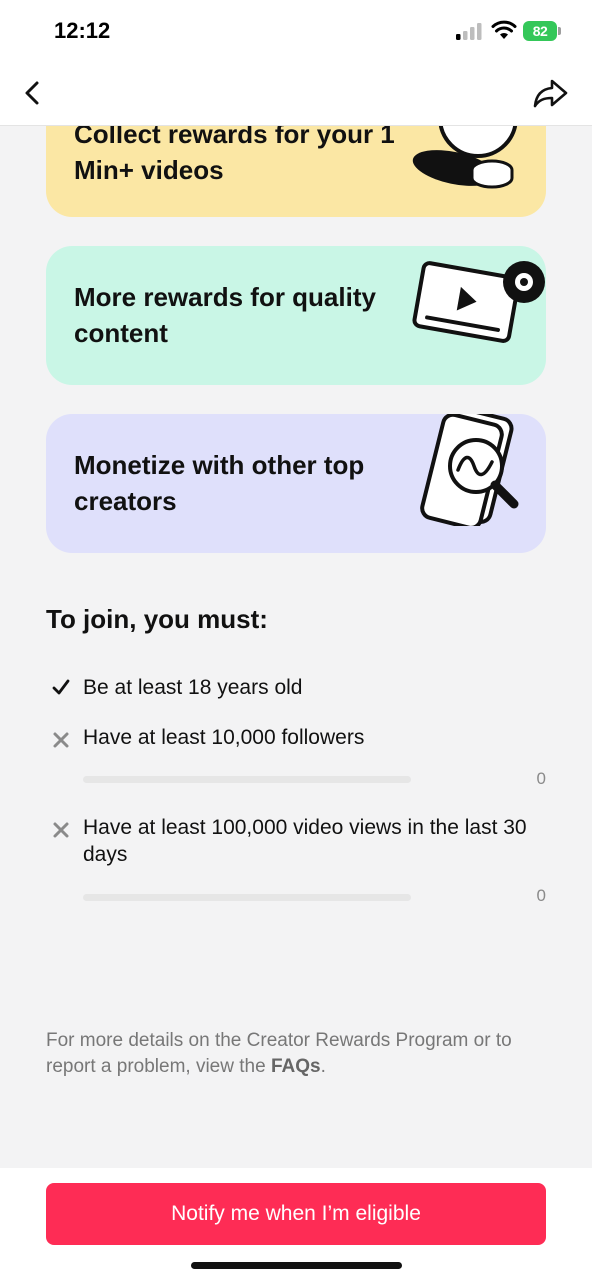  I want to click on nav-bar, so click(296, 94).